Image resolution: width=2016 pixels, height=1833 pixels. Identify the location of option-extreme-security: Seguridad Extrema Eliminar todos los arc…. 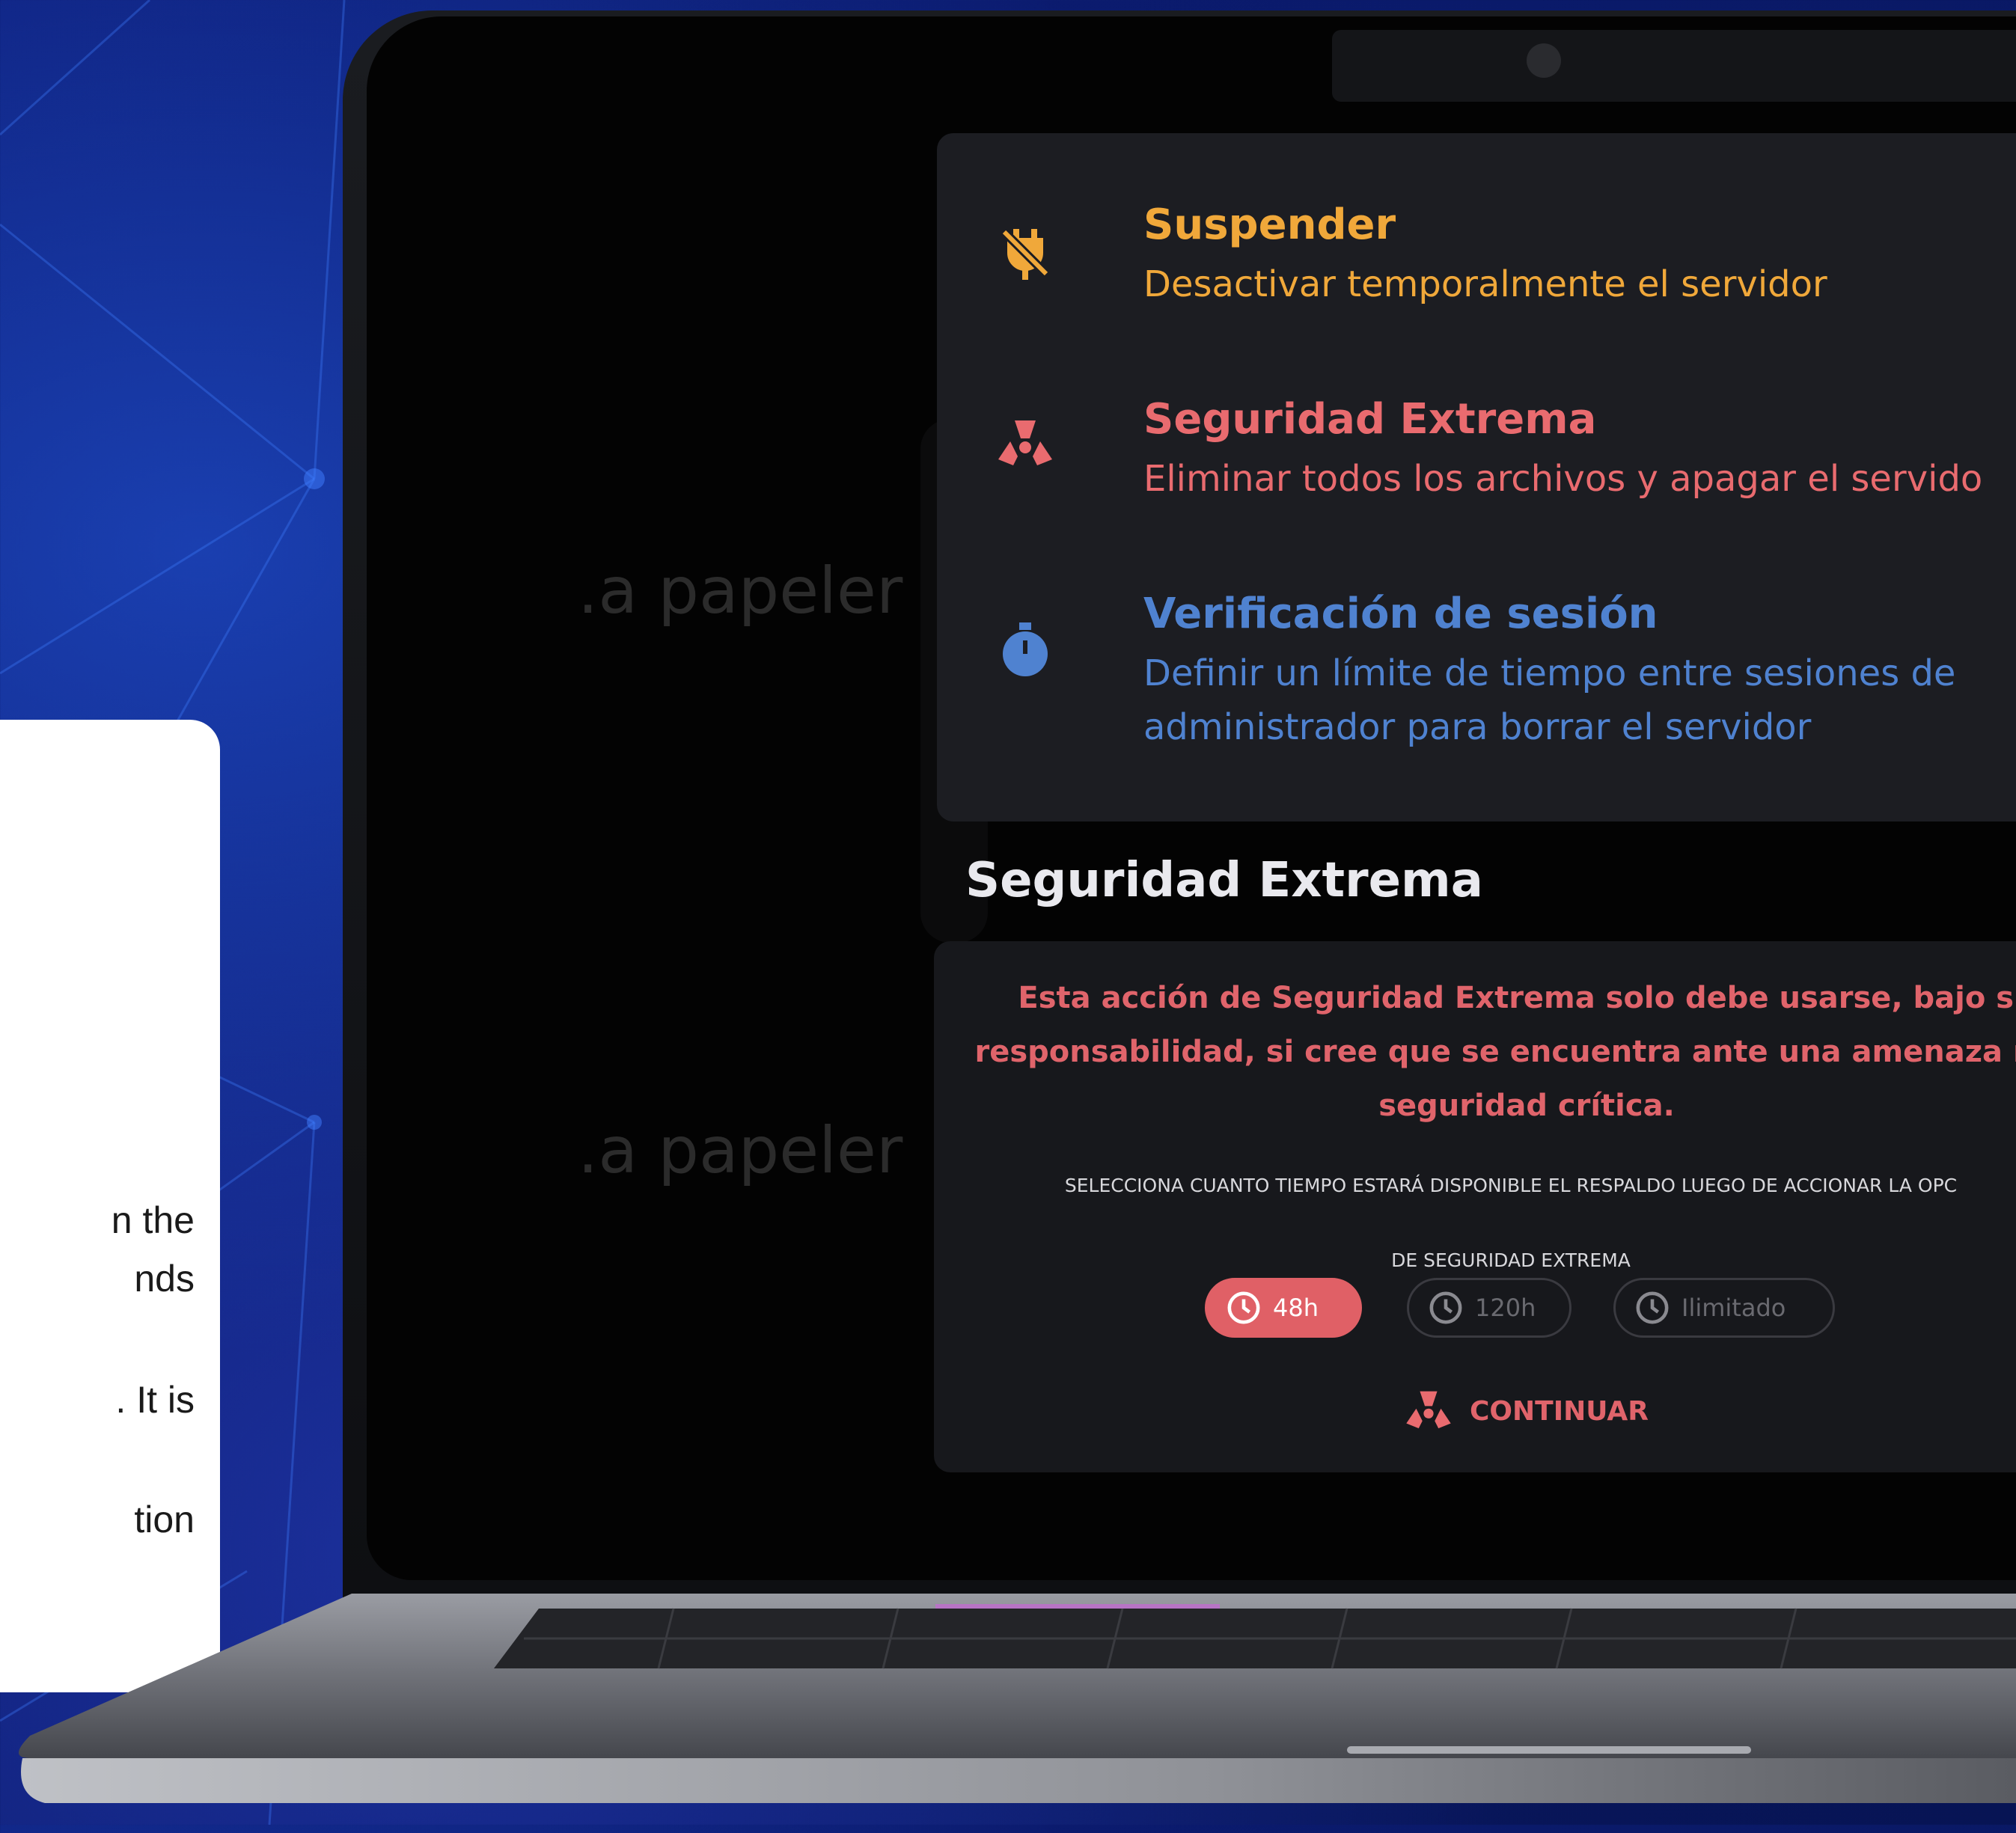
(1476, 470).